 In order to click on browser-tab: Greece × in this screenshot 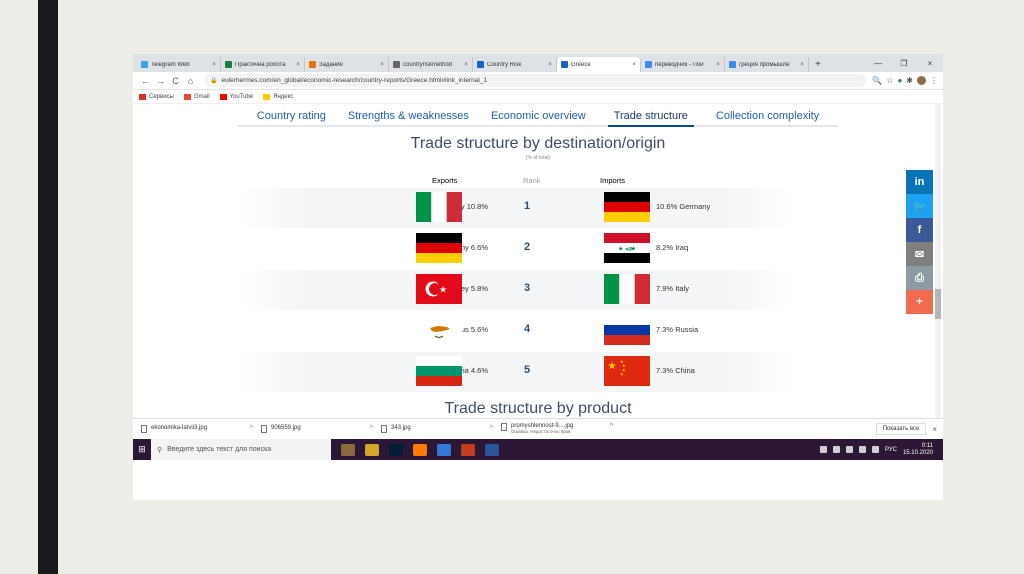, I will do `click(599, 64)`.